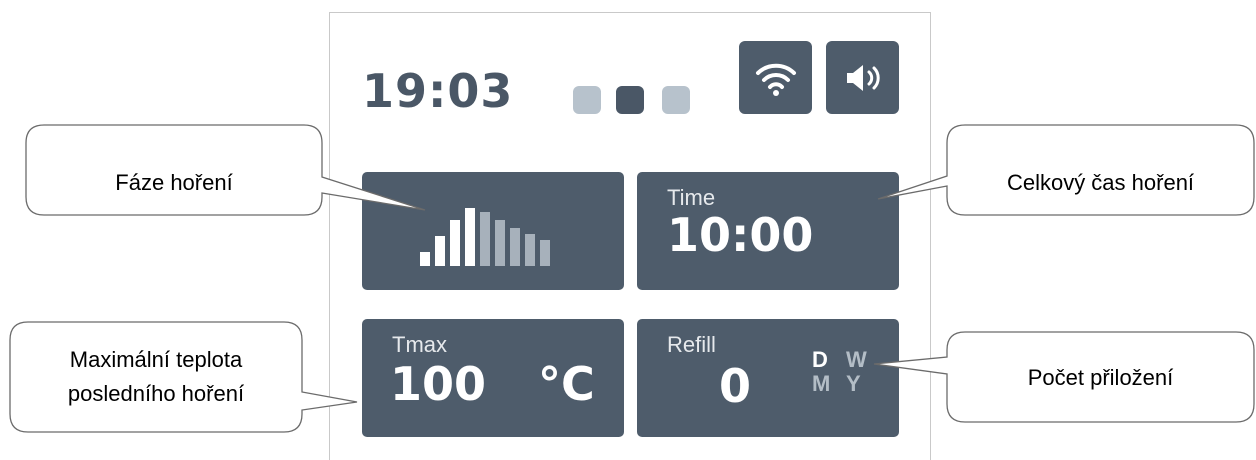 Image resolution: width=1256 pixels, height=460 pixels. I want to click on callout-max-temp-line2: posledního hoření, so click(156, 393).